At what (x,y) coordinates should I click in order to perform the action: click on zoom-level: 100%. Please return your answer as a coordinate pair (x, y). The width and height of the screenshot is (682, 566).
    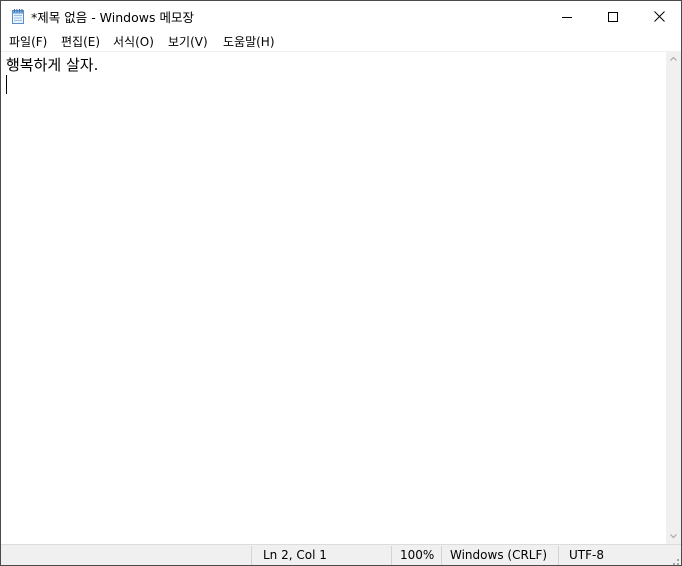
    Looking at the image, I should click on (417, 555).